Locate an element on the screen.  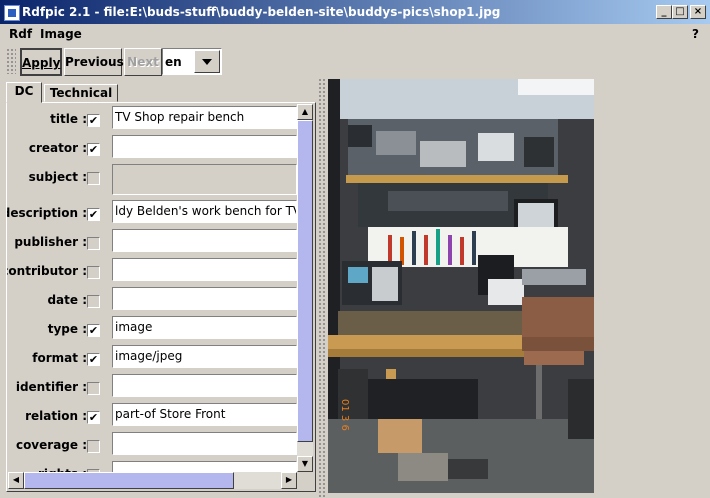
split-pane-divider is located at coordinates (322, 288).